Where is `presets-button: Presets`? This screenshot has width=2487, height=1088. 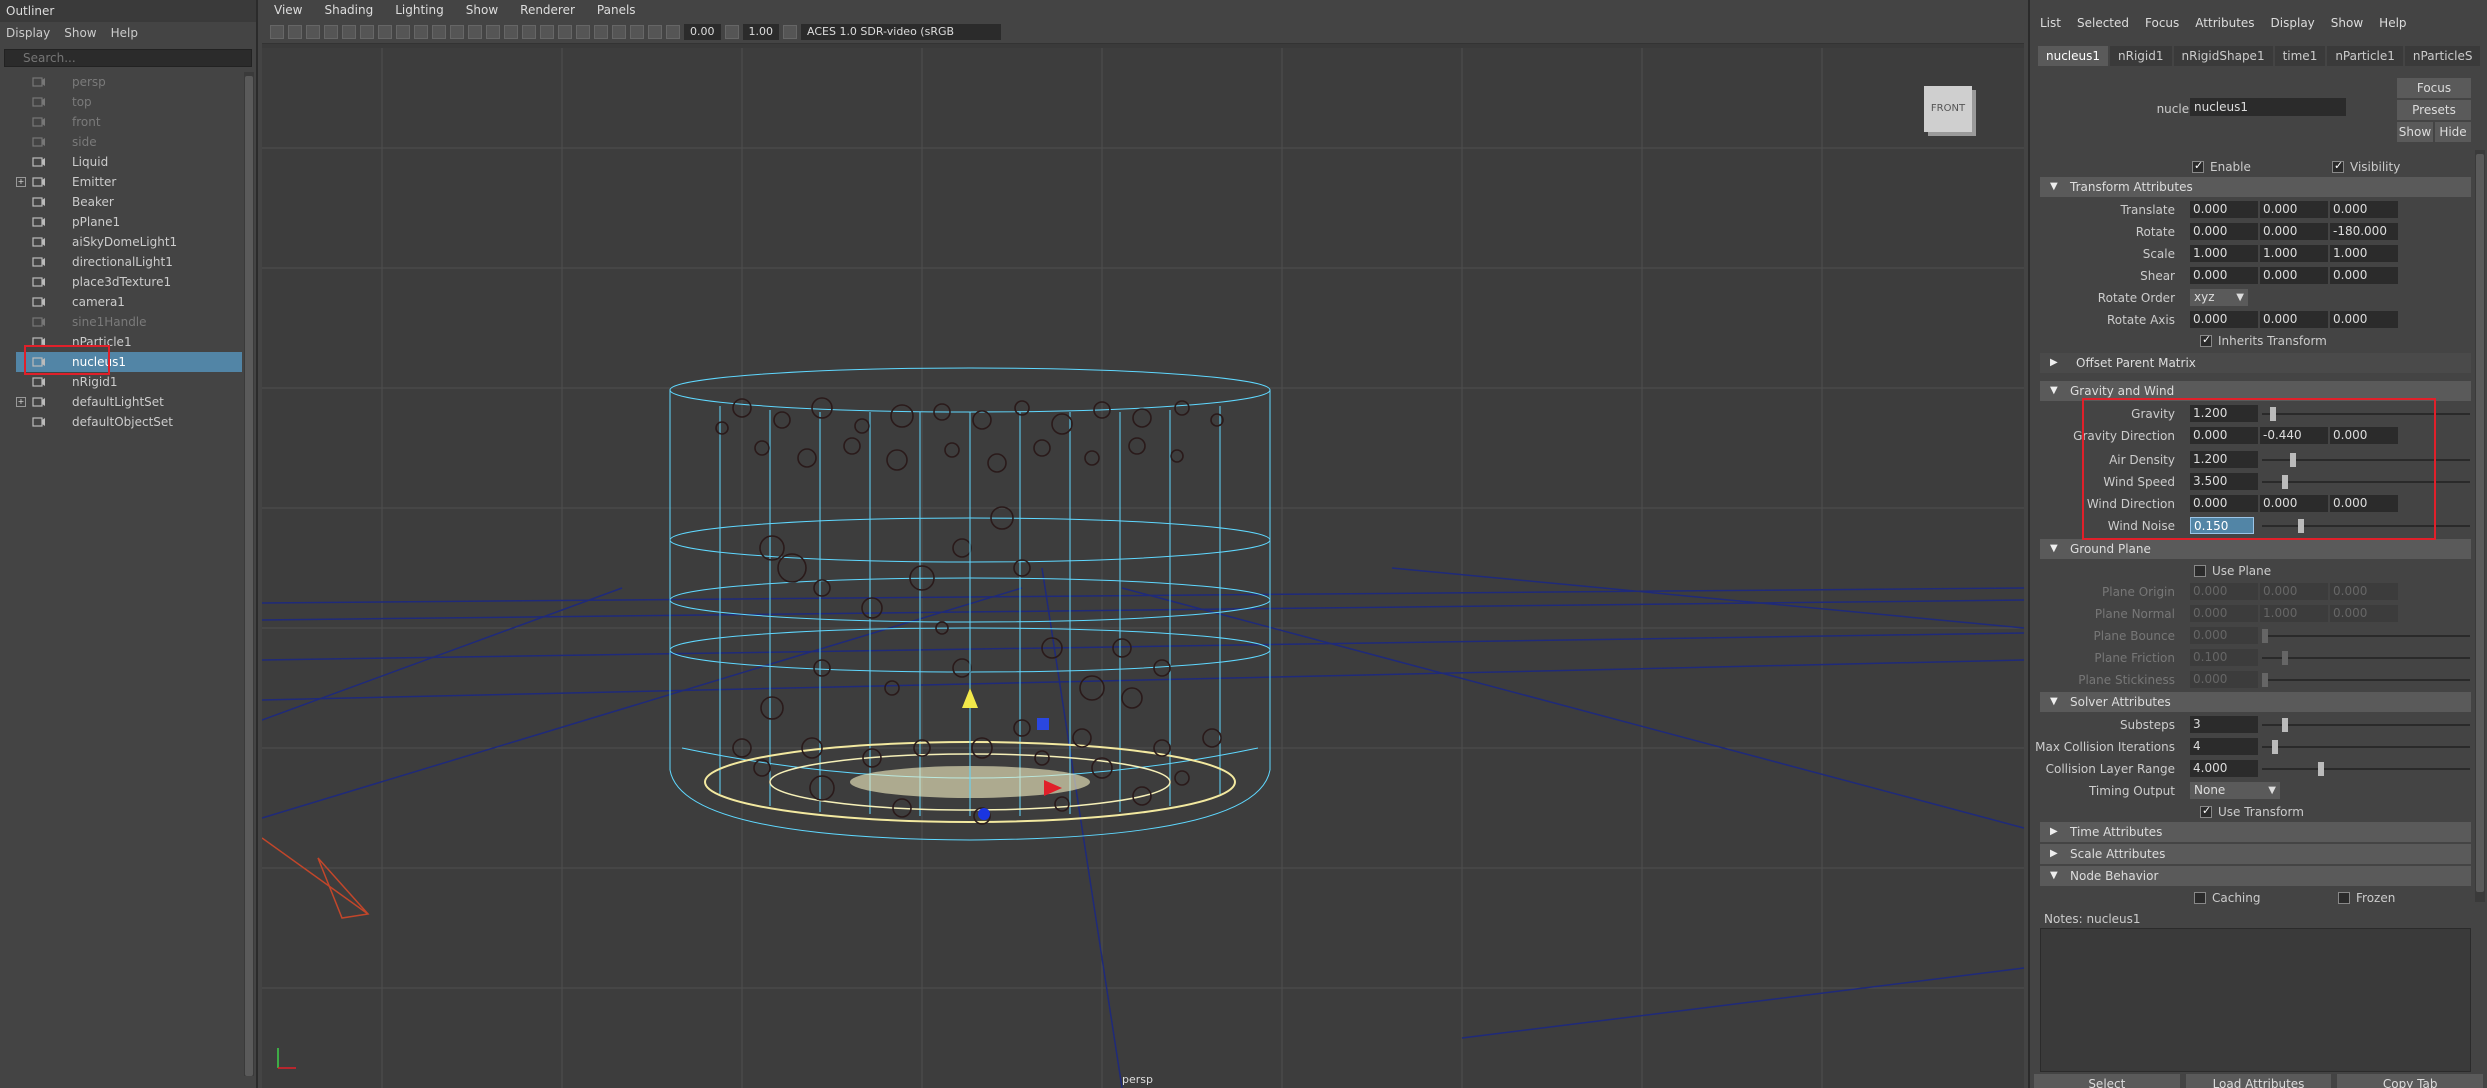 presets-button: Presets is located at coordinates (2434, 110).